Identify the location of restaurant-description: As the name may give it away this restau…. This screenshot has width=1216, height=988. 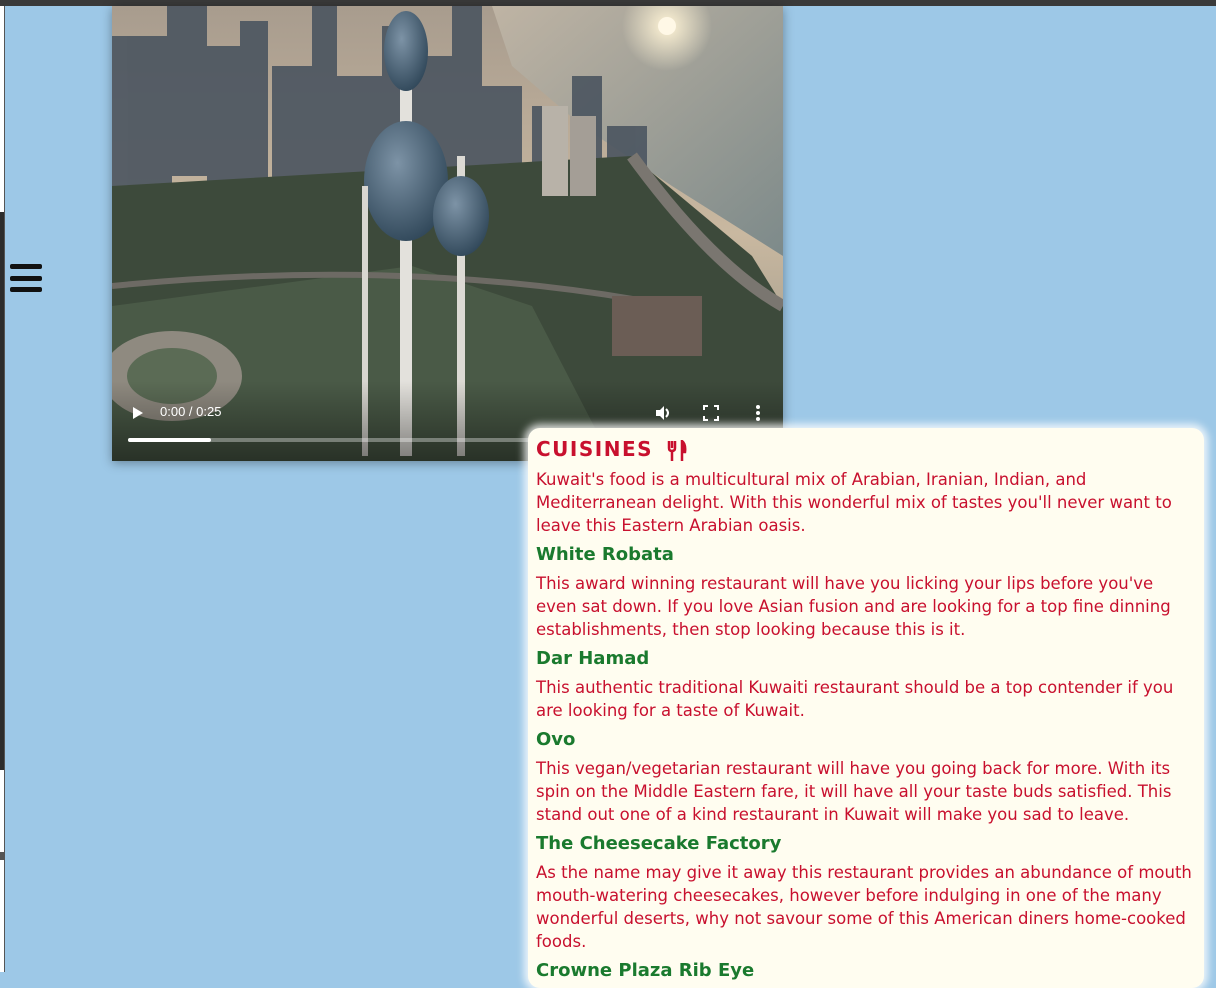
(864, 907).